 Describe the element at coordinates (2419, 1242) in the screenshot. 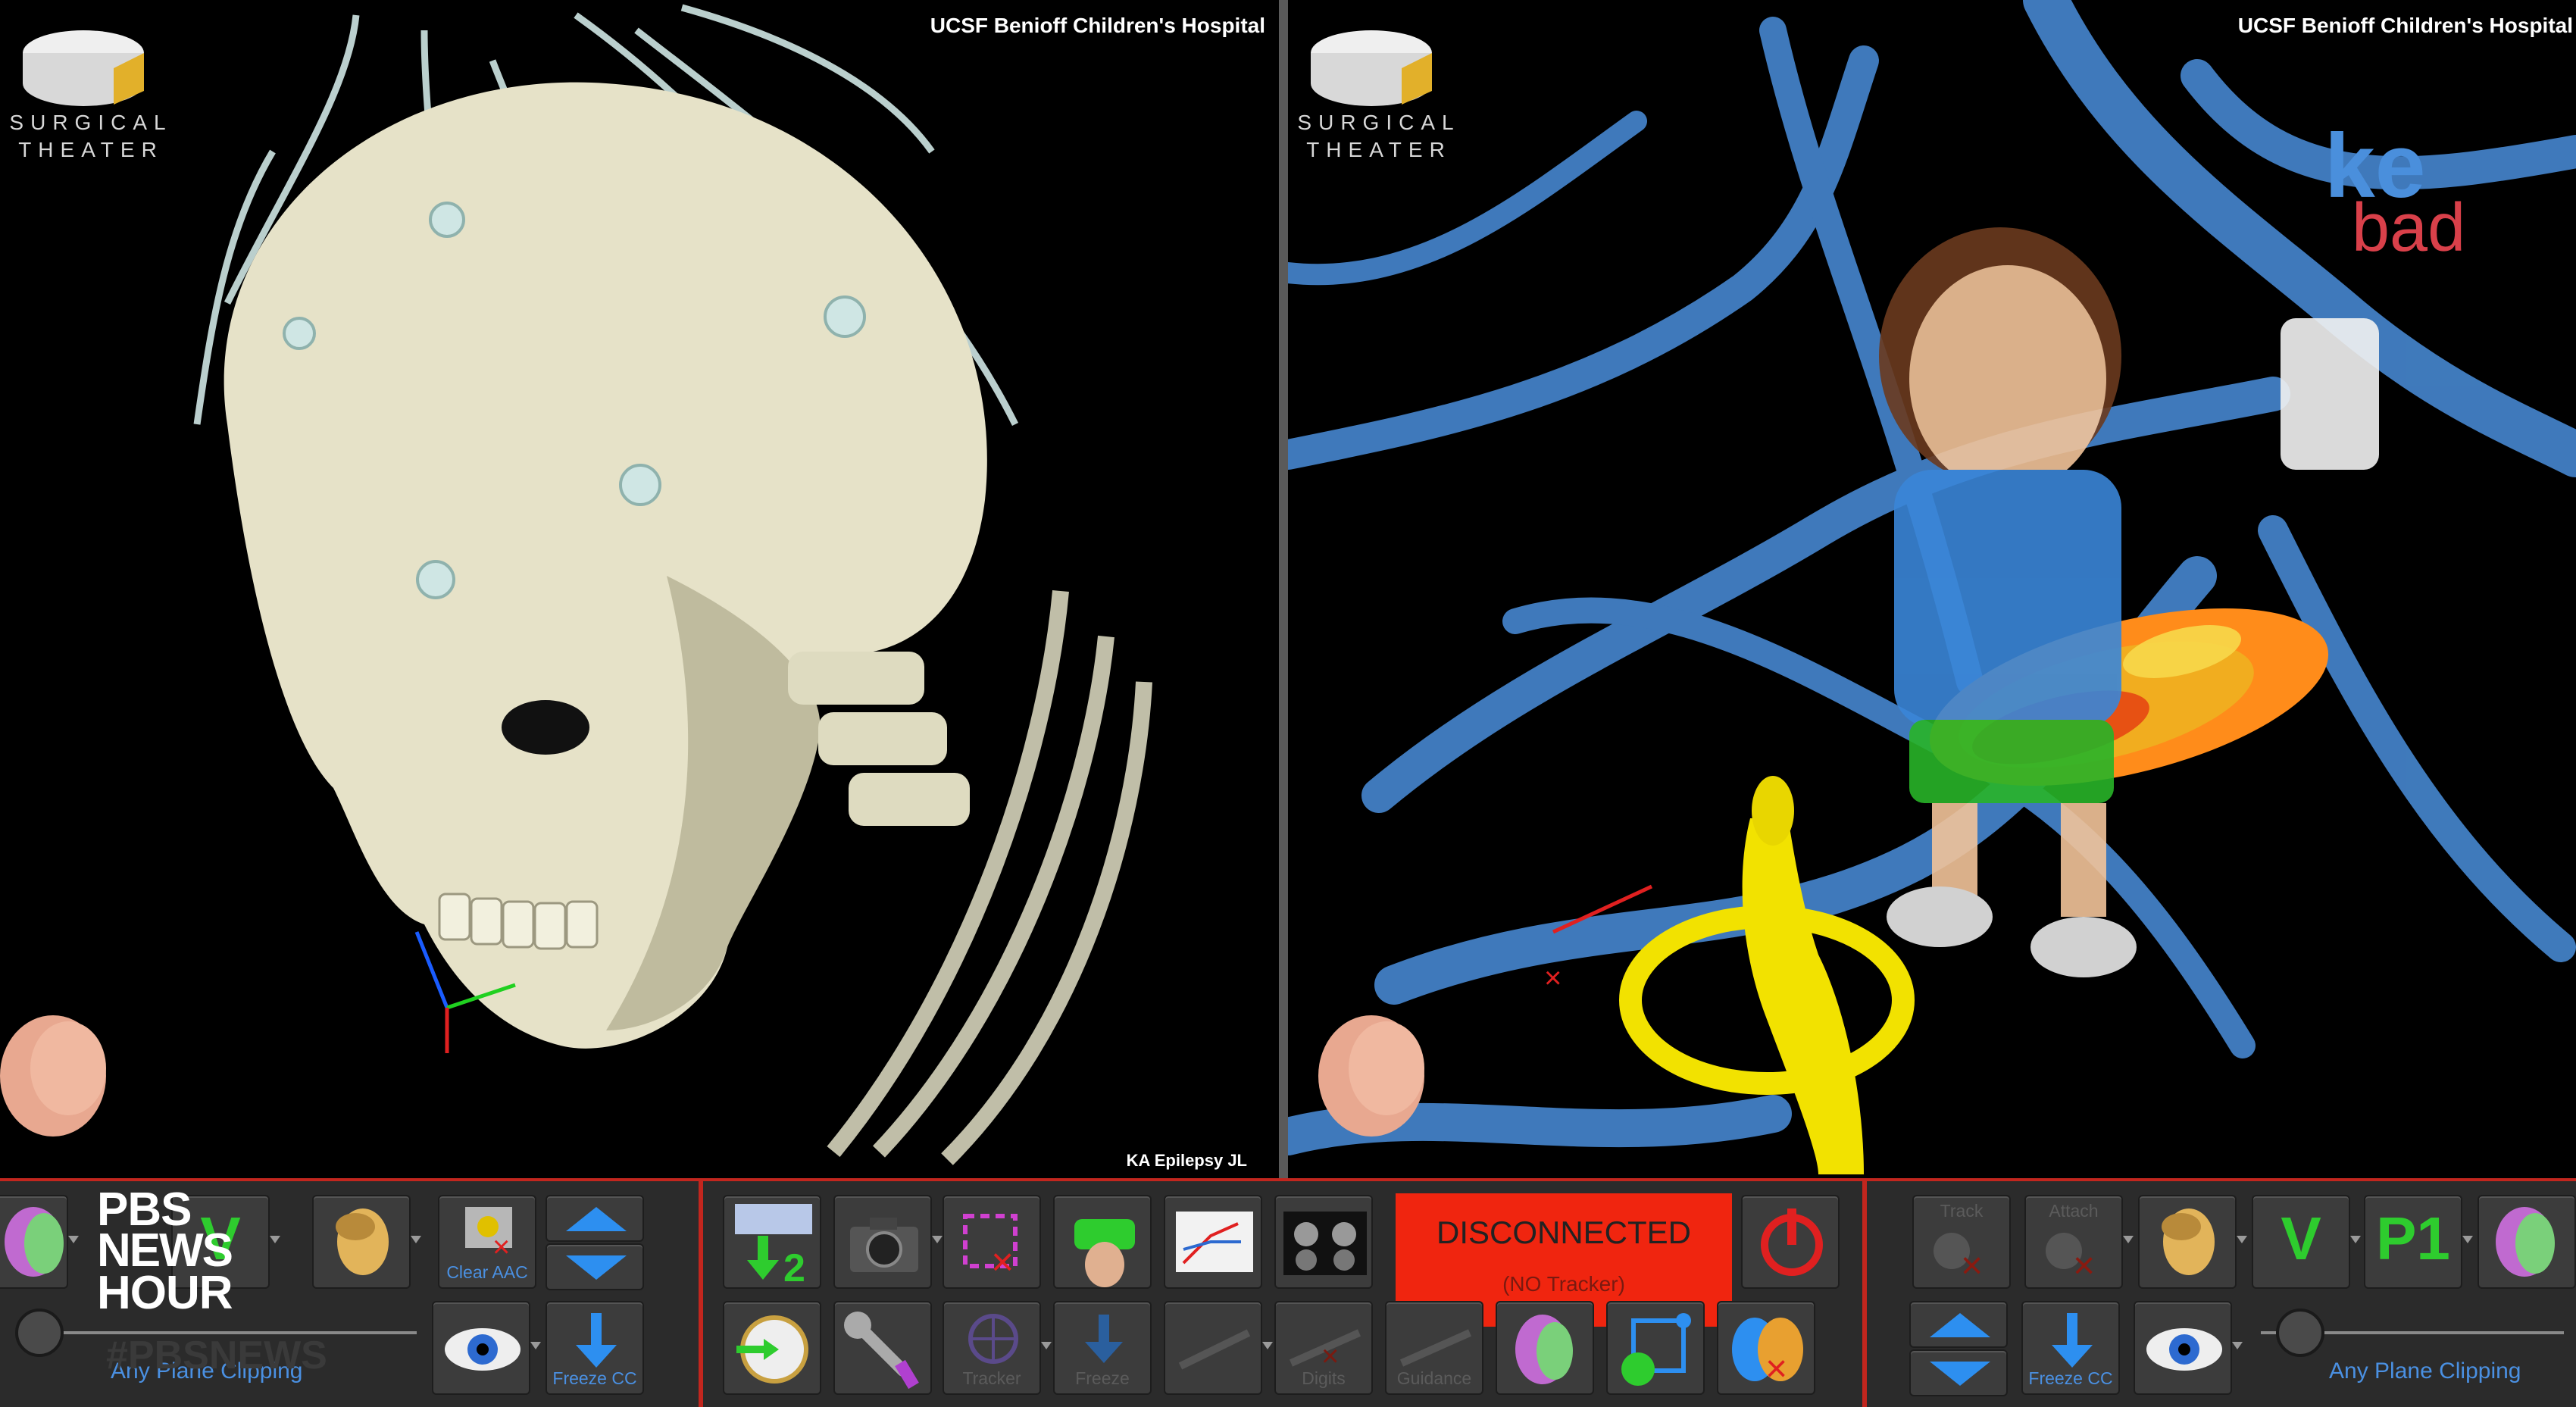

I see `preset-p1-button: P1` at that location.